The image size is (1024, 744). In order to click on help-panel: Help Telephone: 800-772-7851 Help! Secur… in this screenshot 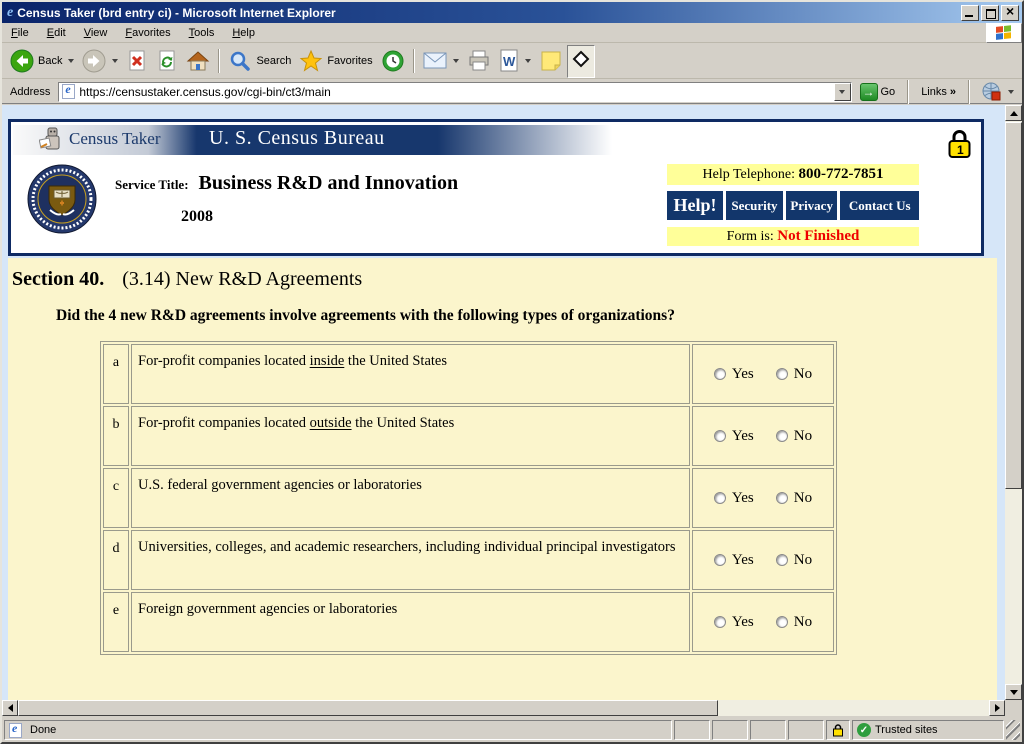, I will do `click(793, 205)`.